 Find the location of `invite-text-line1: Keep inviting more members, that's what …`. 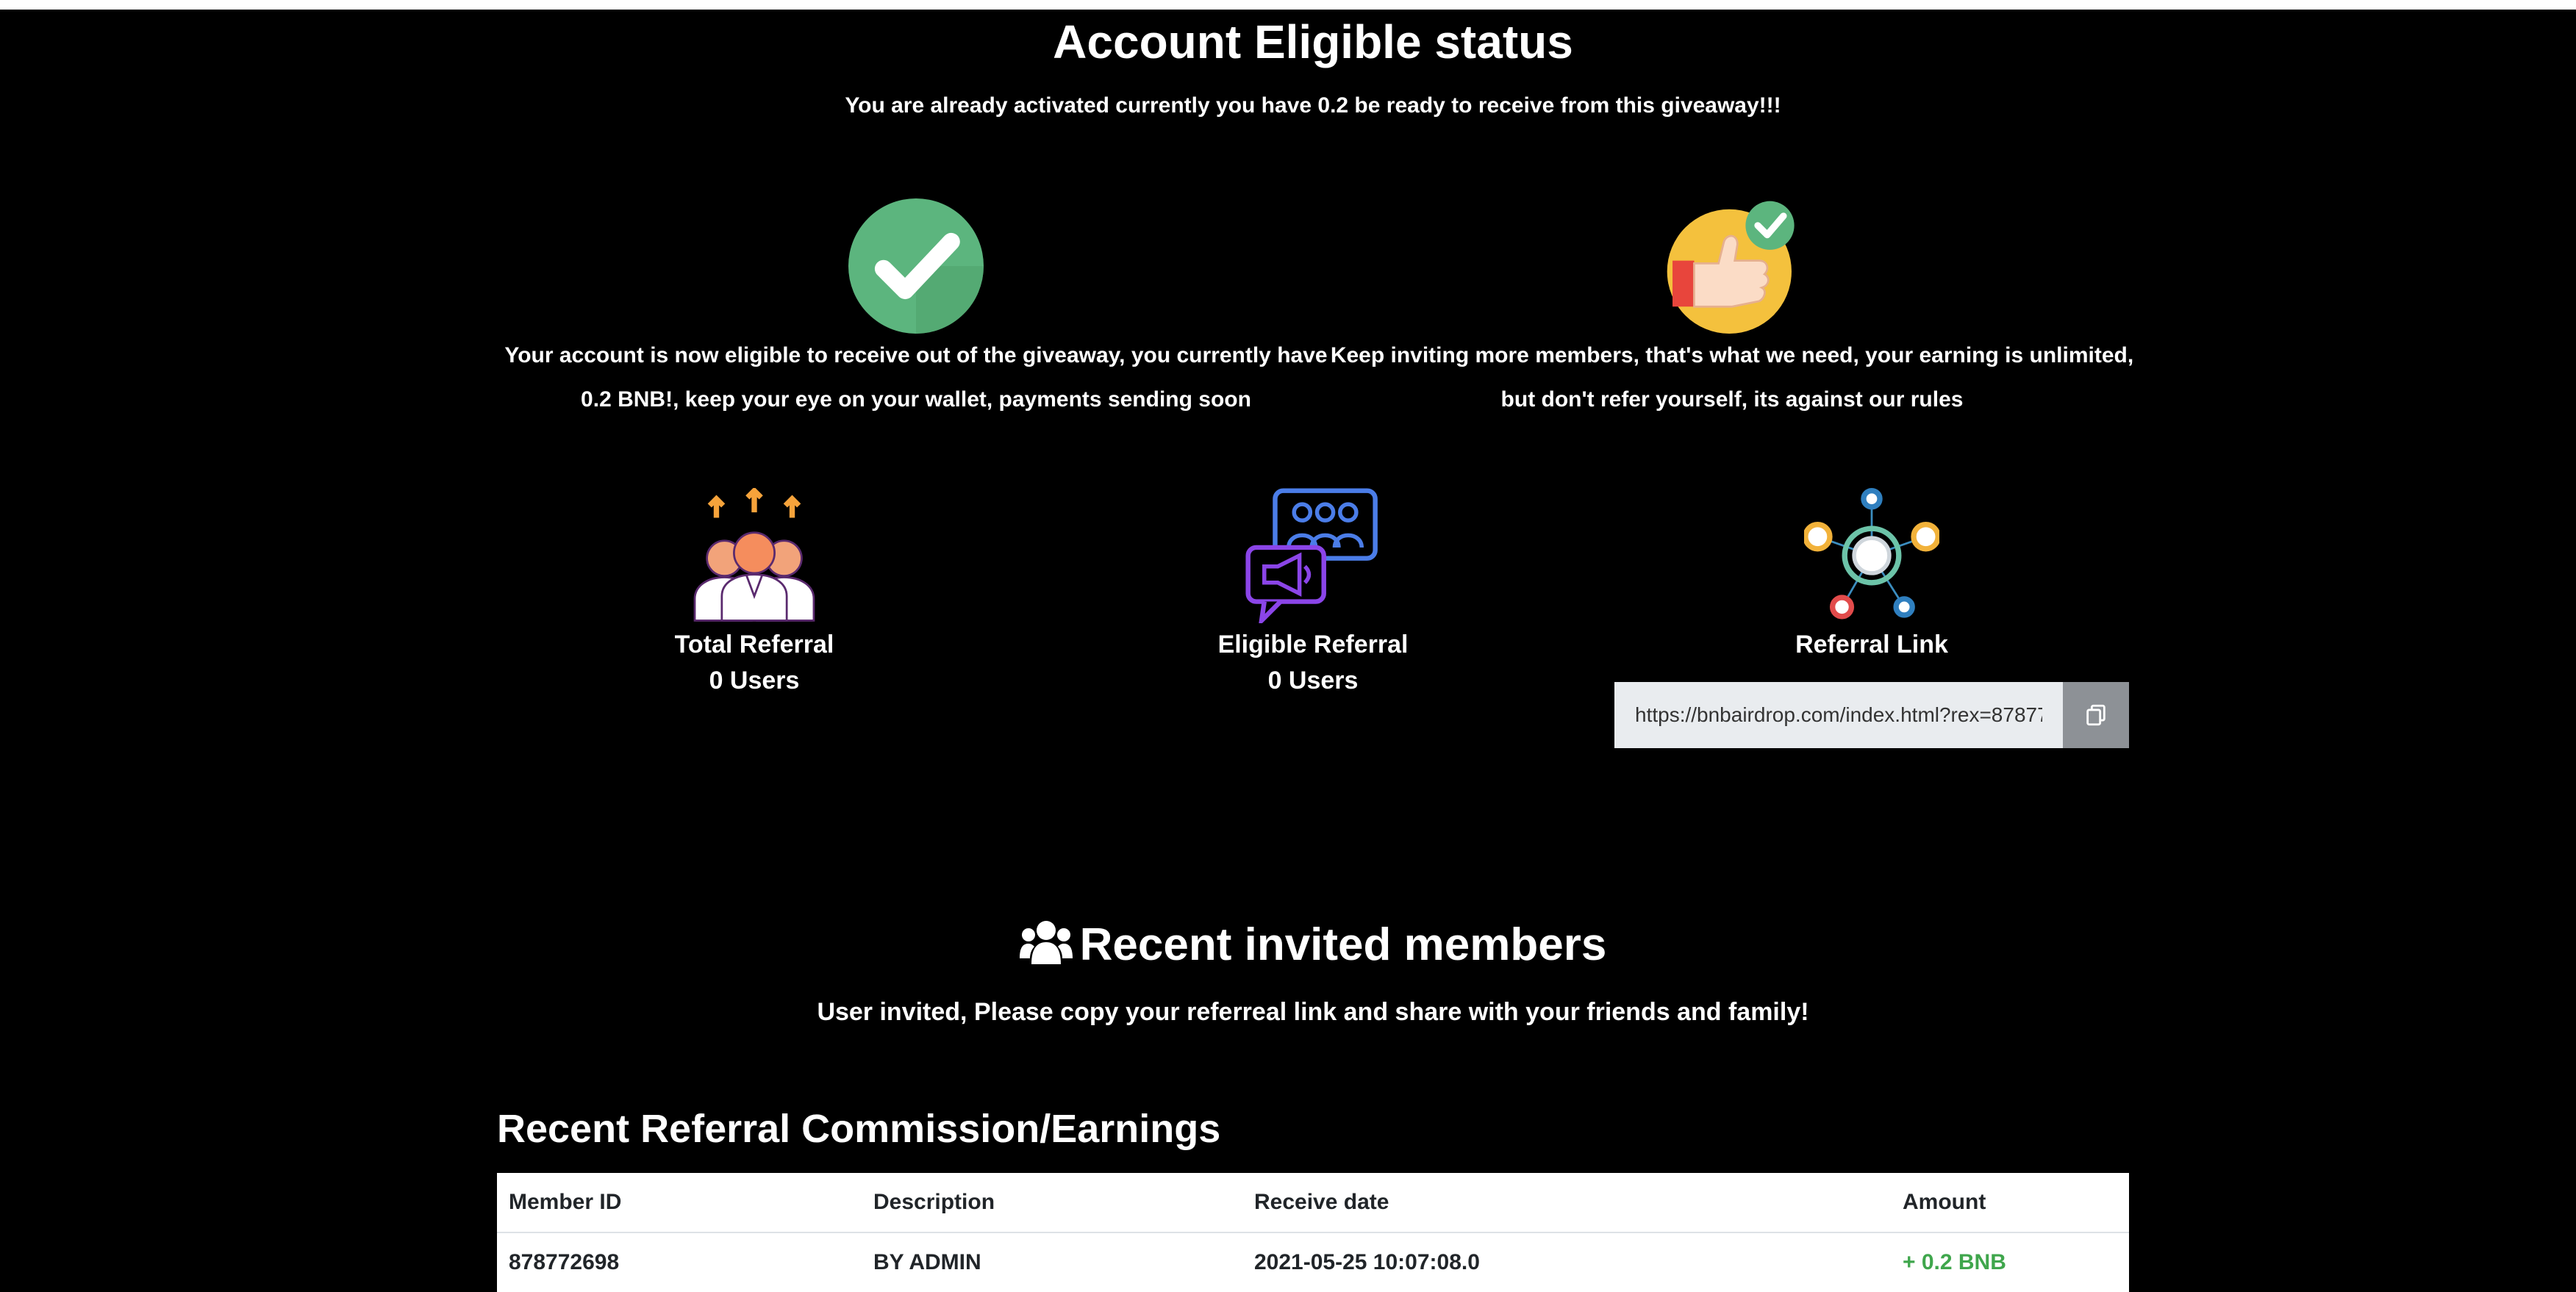

invite-text-line1: Keep inviting more members, that's what … is located at coordinates (1732, 355).